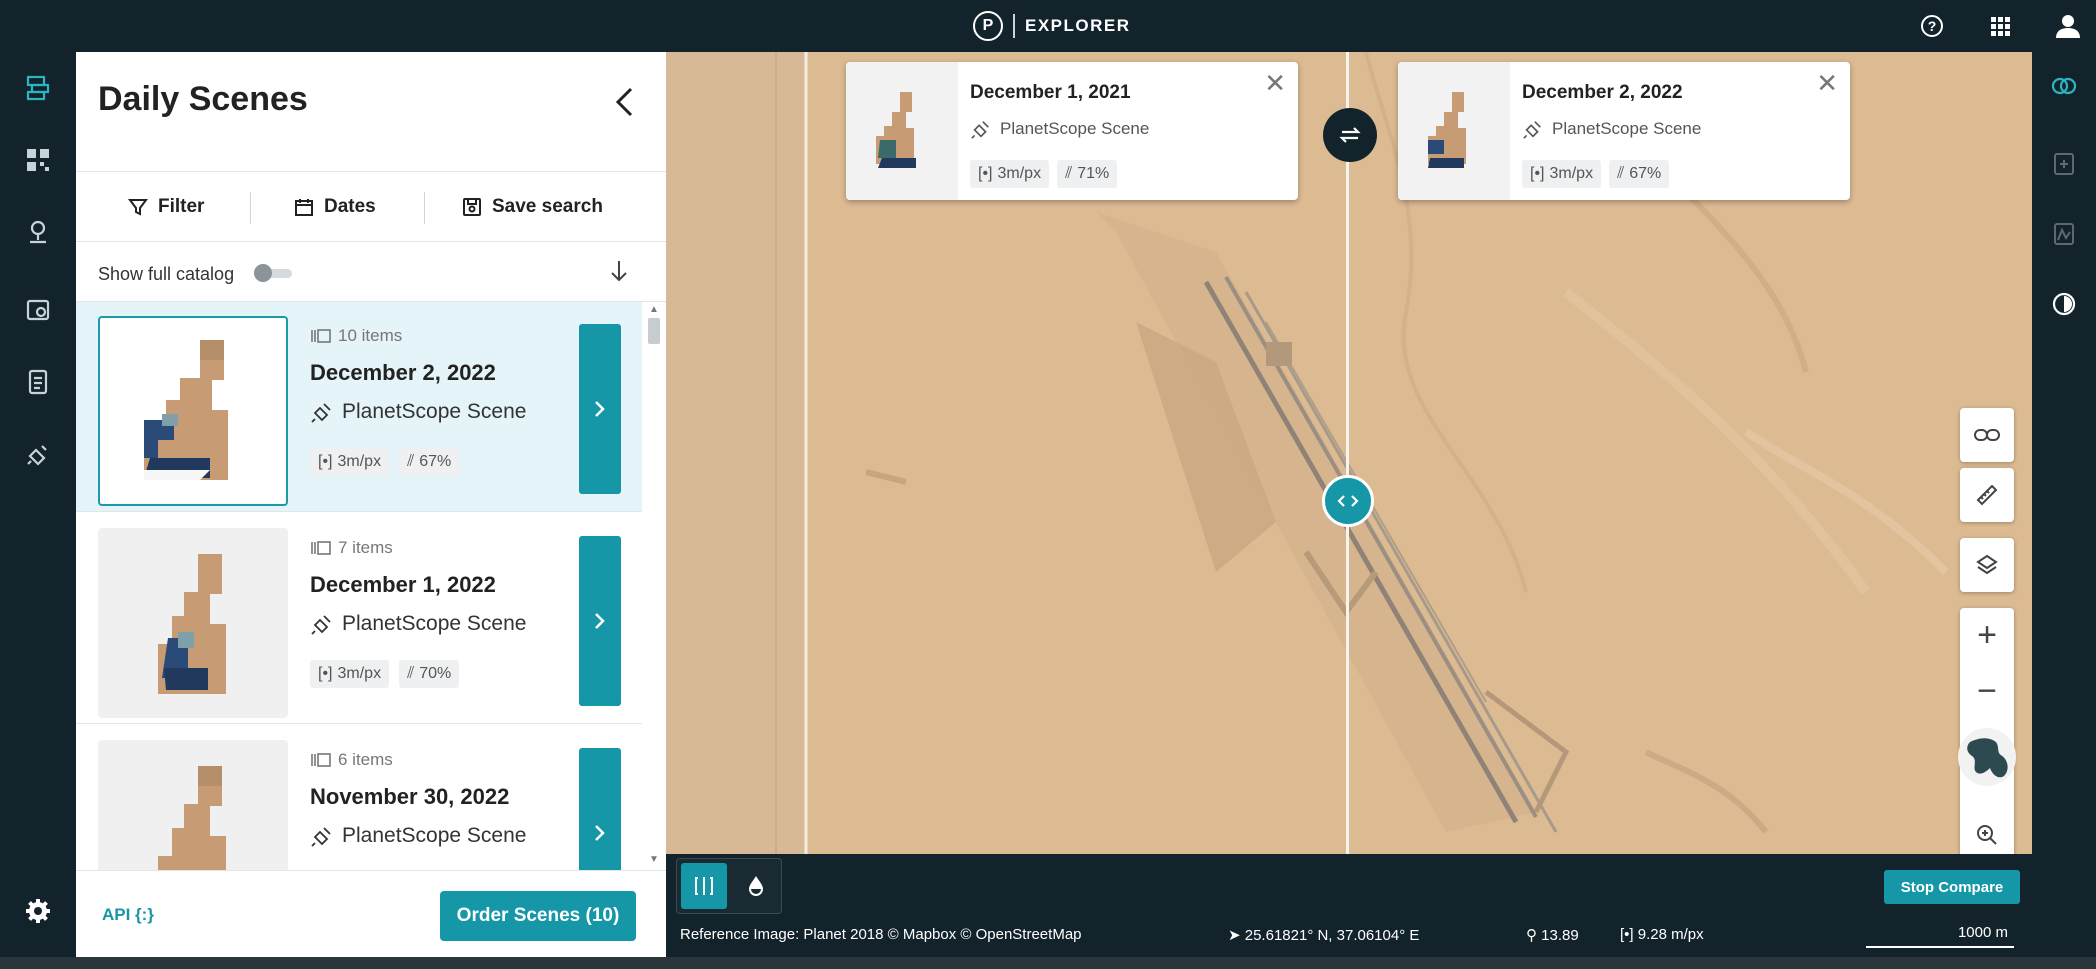 Image resolution: width=2096 pixels, height=969 pixels. What do you see at coordinates (1562, 174) in the screenshot?
I see `resolution-chip: [•] 3m/px` at bounding box center [1562, 174].